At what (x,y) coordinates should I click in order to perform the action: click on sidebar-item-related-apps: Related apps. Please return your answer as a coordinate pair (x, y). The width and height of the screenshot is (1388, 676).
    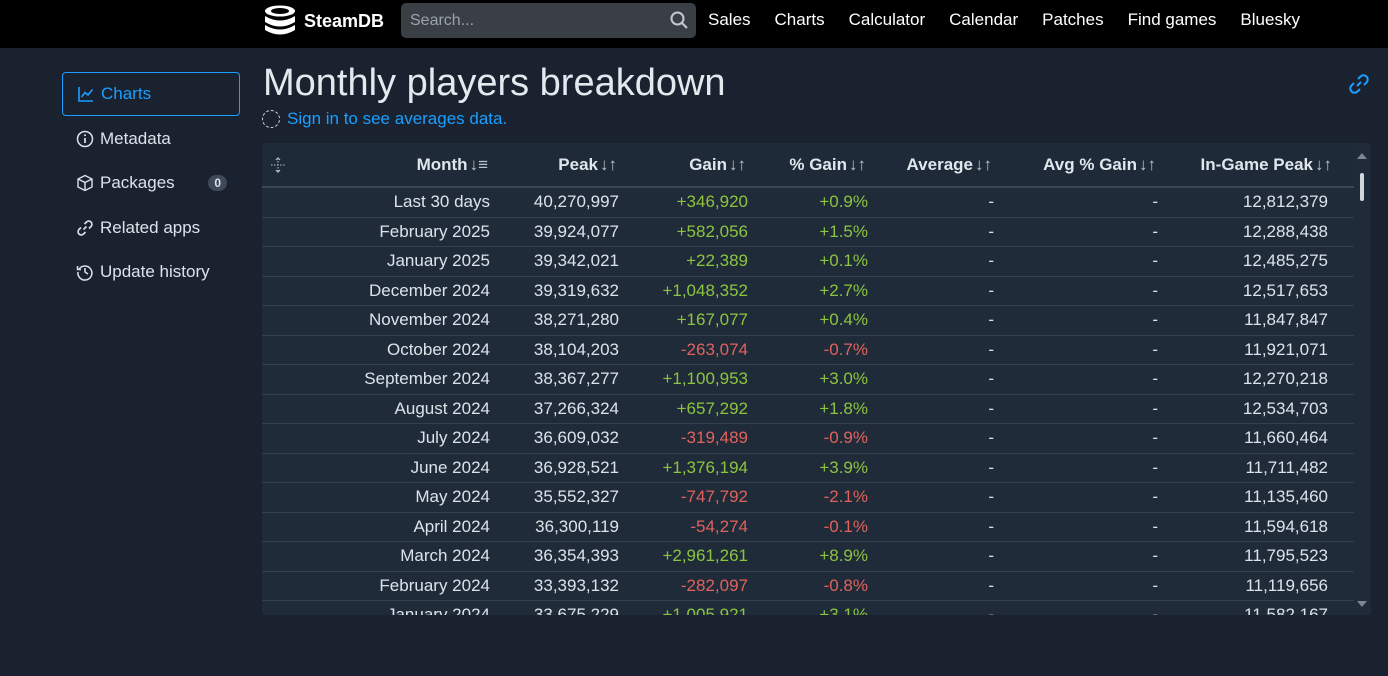
    Looking at the image, I should click on (151, 228).